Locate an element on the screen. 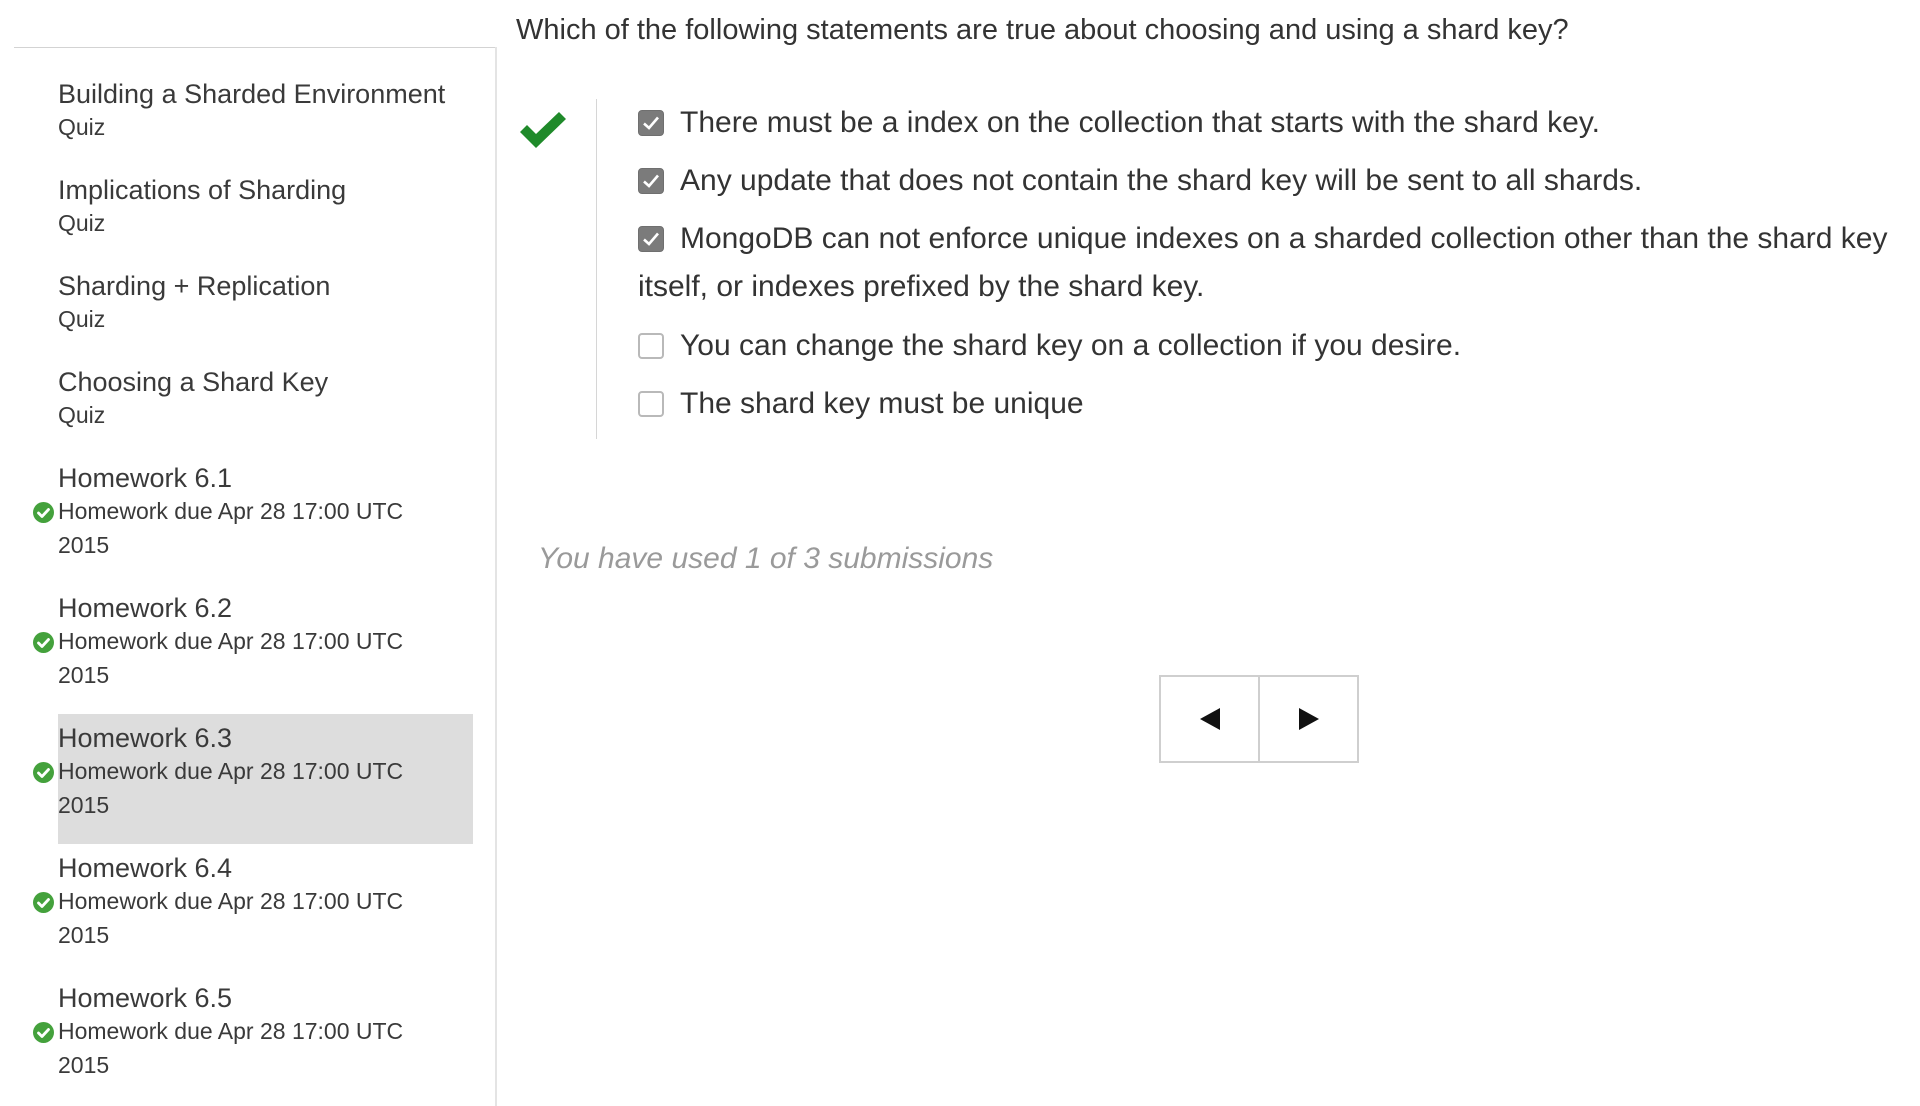 The width and height of the screenshot is (1920, 1106). checkmark-icon is located at coordinates (542, 131).